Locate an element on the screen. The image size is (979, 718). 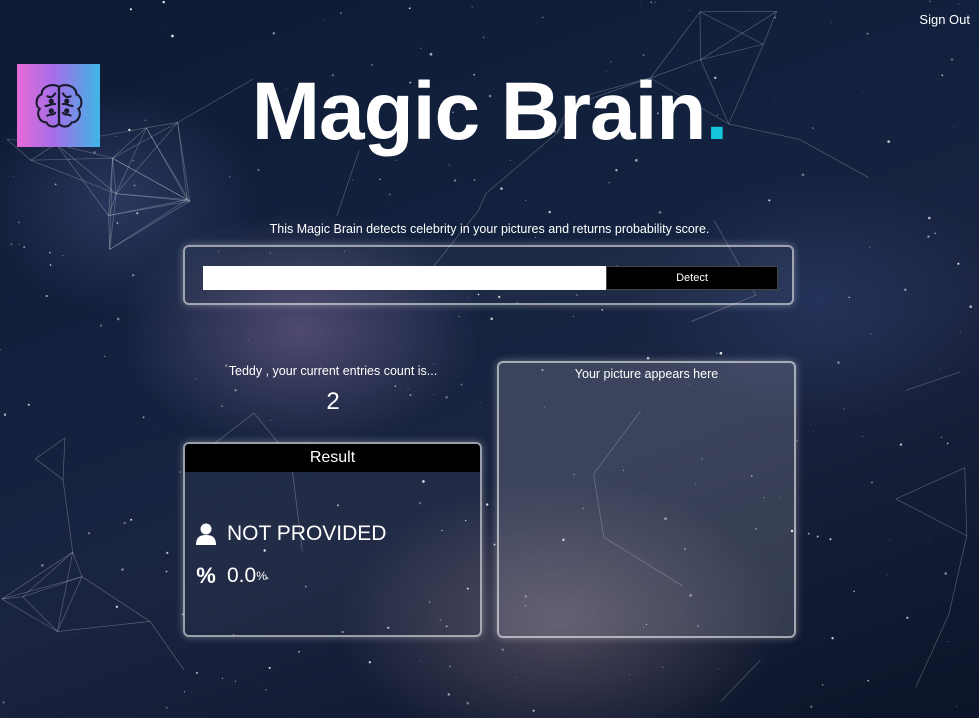
entries-count: 2 is located at coordinates (333, 401).